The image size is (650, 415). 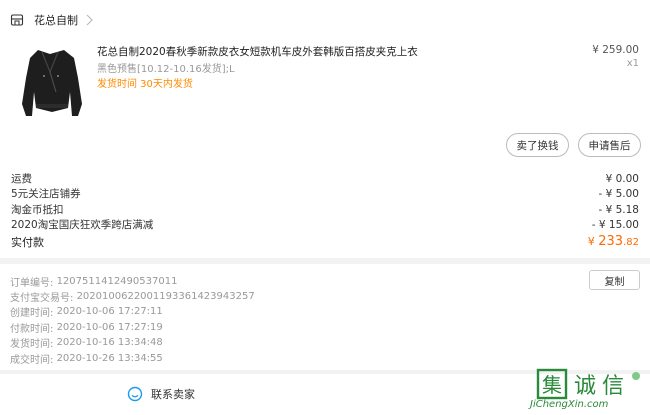 I want to click on total-amount: ¥ 233.82, so click(x=613, y=241).